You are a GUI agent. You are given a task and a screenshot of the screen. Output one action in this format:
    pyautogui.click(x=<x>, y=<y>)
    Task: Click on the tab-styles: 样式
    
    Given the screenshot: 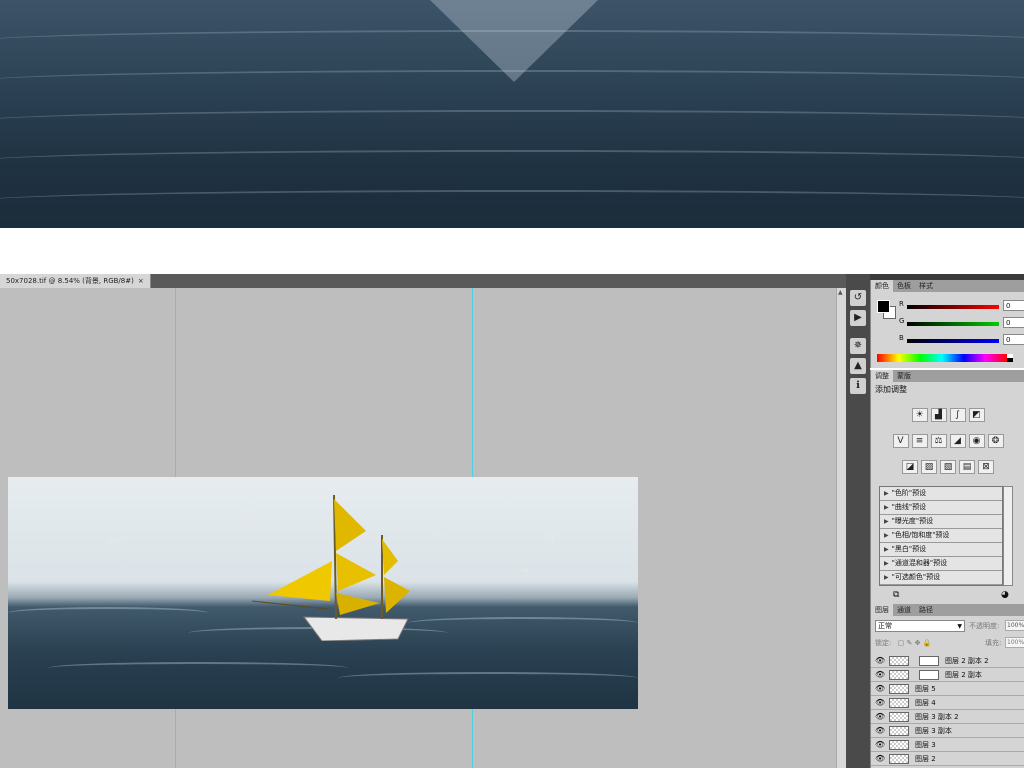 What is the action you would take?
    pyautogui.click(x=926, y=286)
    